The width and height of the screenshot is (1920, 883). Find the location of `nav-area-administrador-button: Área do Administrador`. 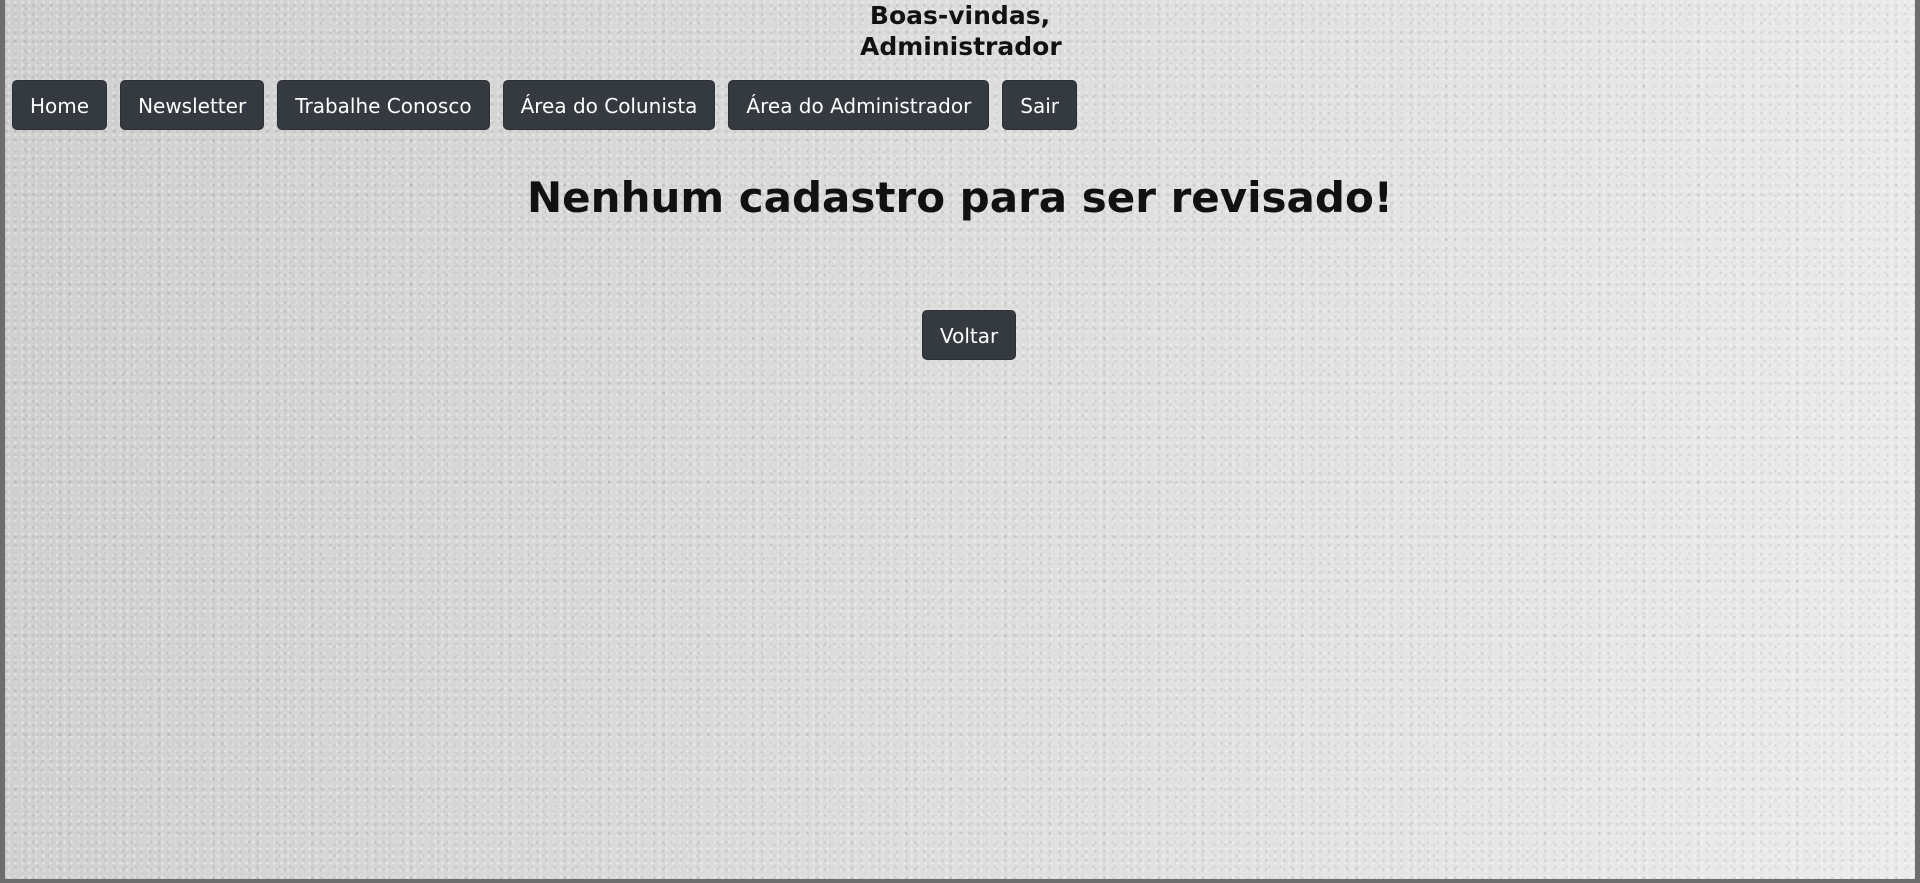

nav-area-administrador-button: Área do Administrador is located at coordinates (859, 105).